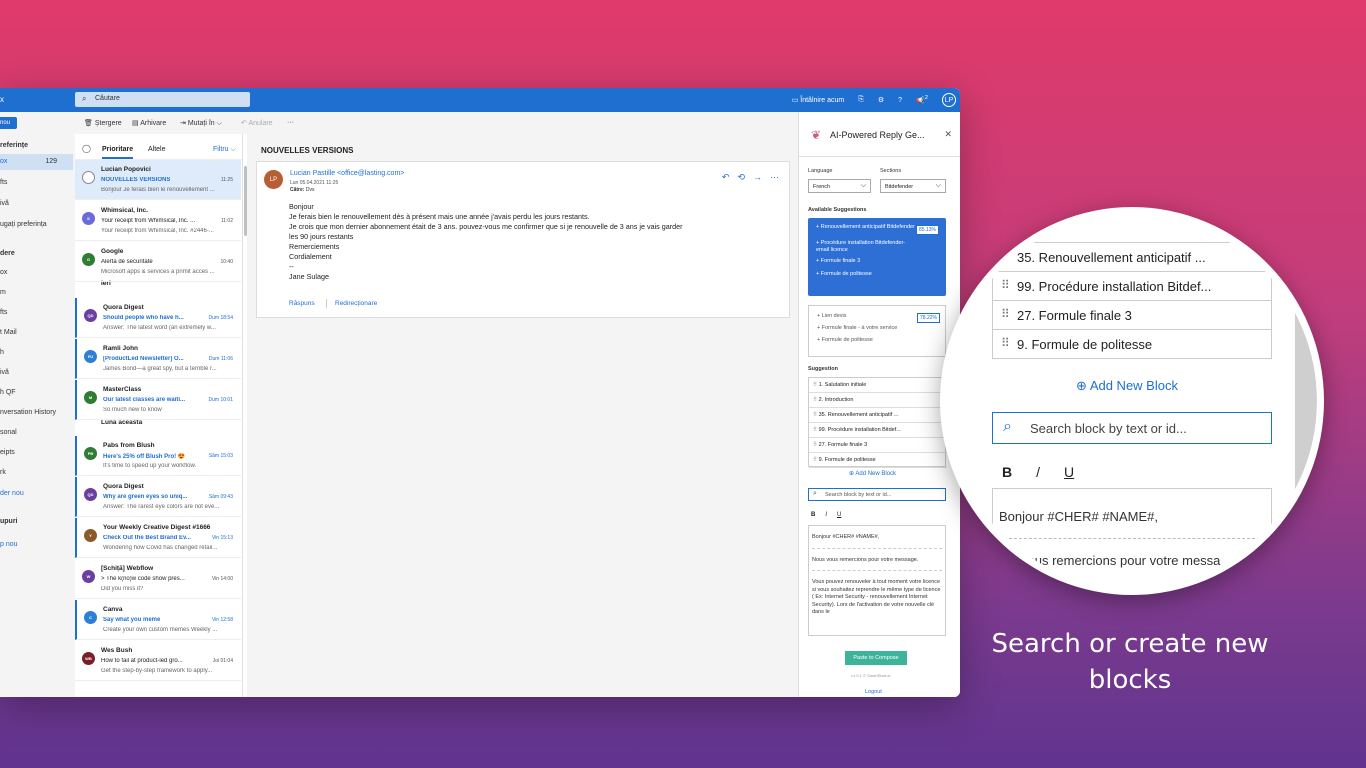 This screenshot has width=1366, height=768. Describe the element at coordinates (2, 352) in the screenshot. I see `nav-folder-item: h` at that location.